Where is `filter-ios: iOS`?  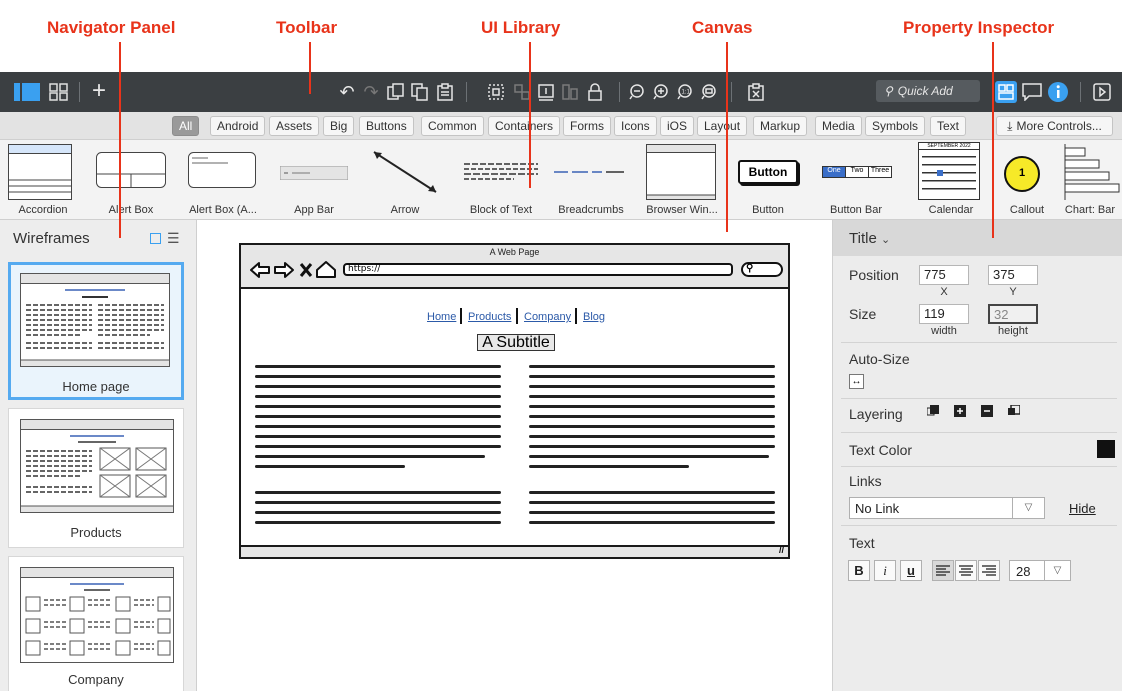
filter-ios: iOS is located at coordinates (677, 126).